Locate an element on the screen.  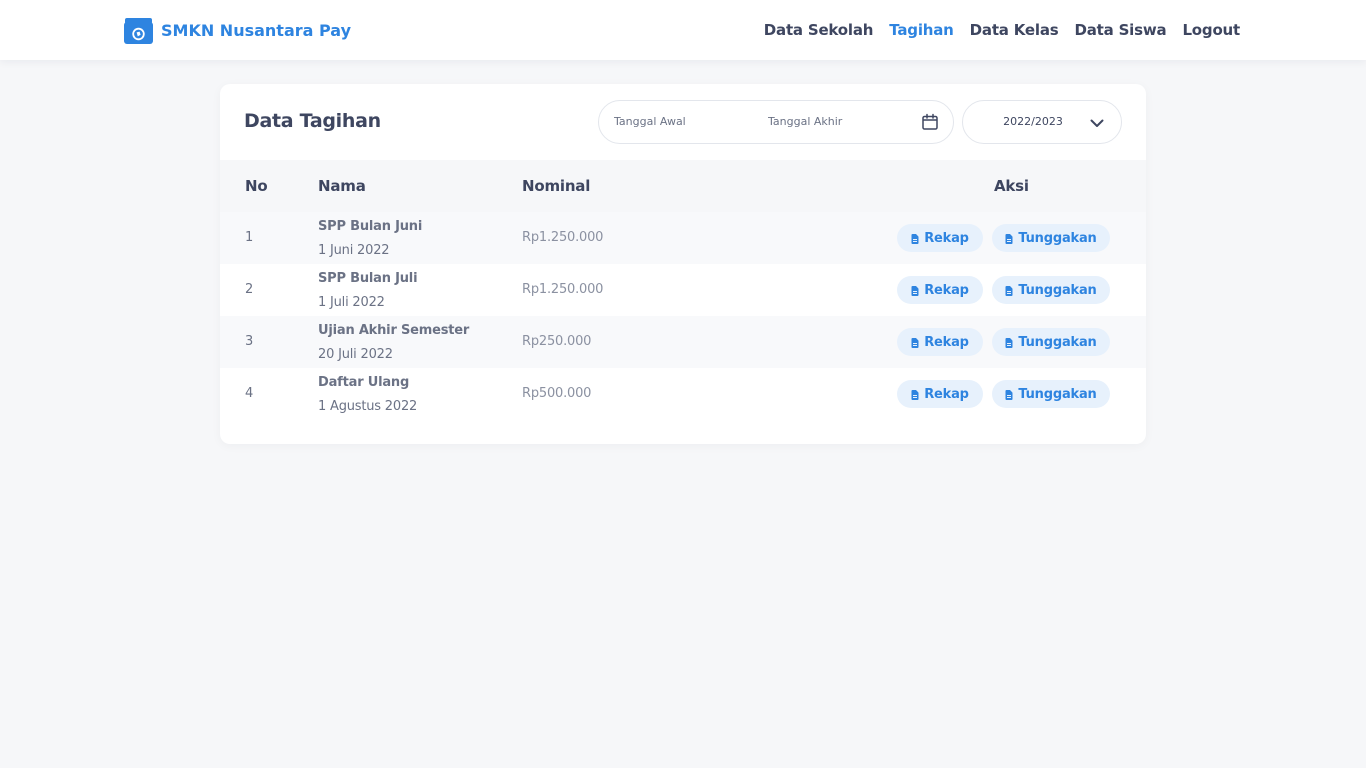
nav-data-kelas: Data Kelas is located at coordinates (1014, 30).